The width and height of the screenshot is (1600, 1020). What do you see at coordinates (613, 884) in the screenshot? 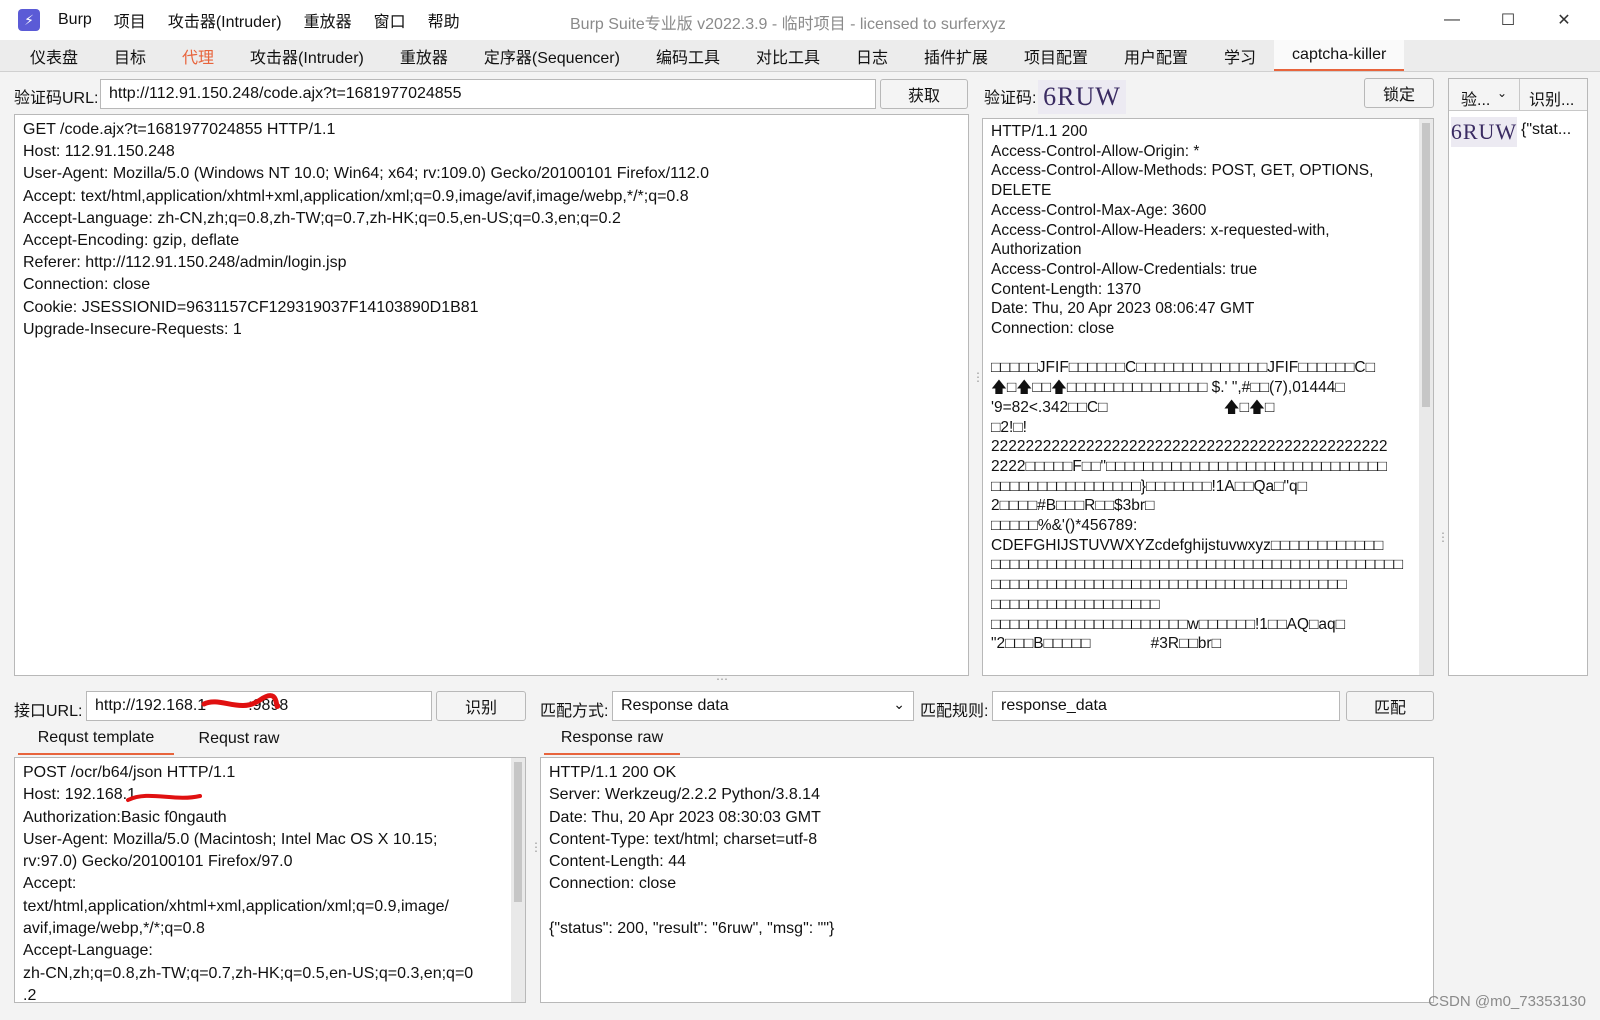
I see `response-line: Connection: close` at bounding box center [613, 884].